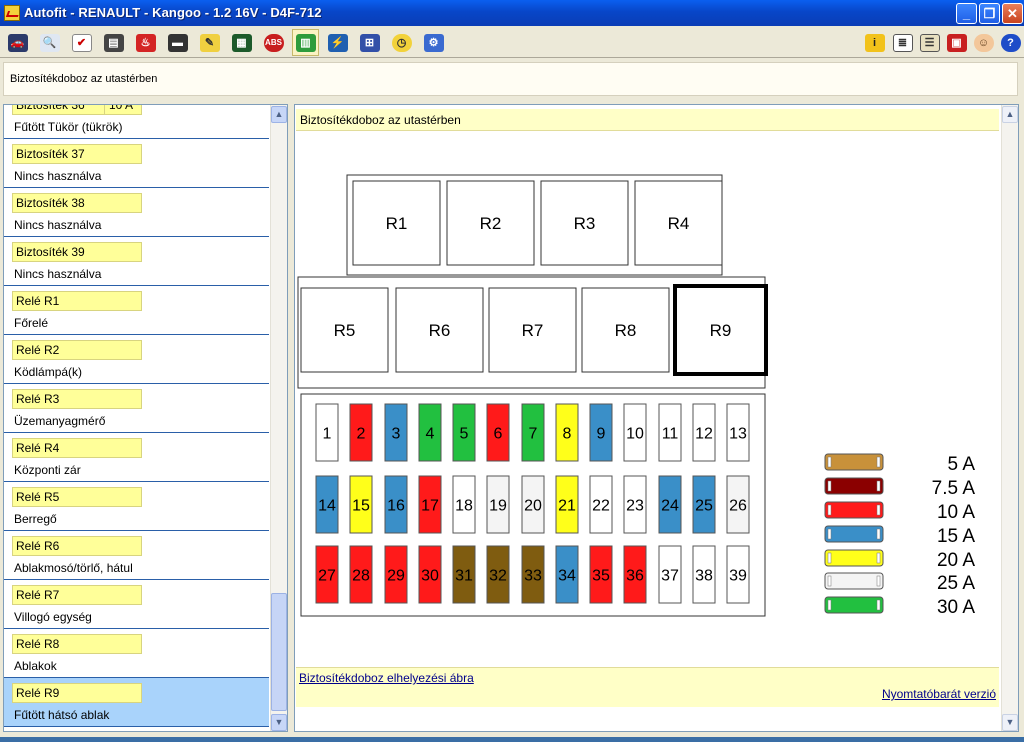 Image resolution: width=1024 pixels, height=742 pixels. What do you see at coordinates (1009, 418) in the screenshot?
I see `panel-scrollbar: ▲ ▼` at bounding box center [1009, 418].